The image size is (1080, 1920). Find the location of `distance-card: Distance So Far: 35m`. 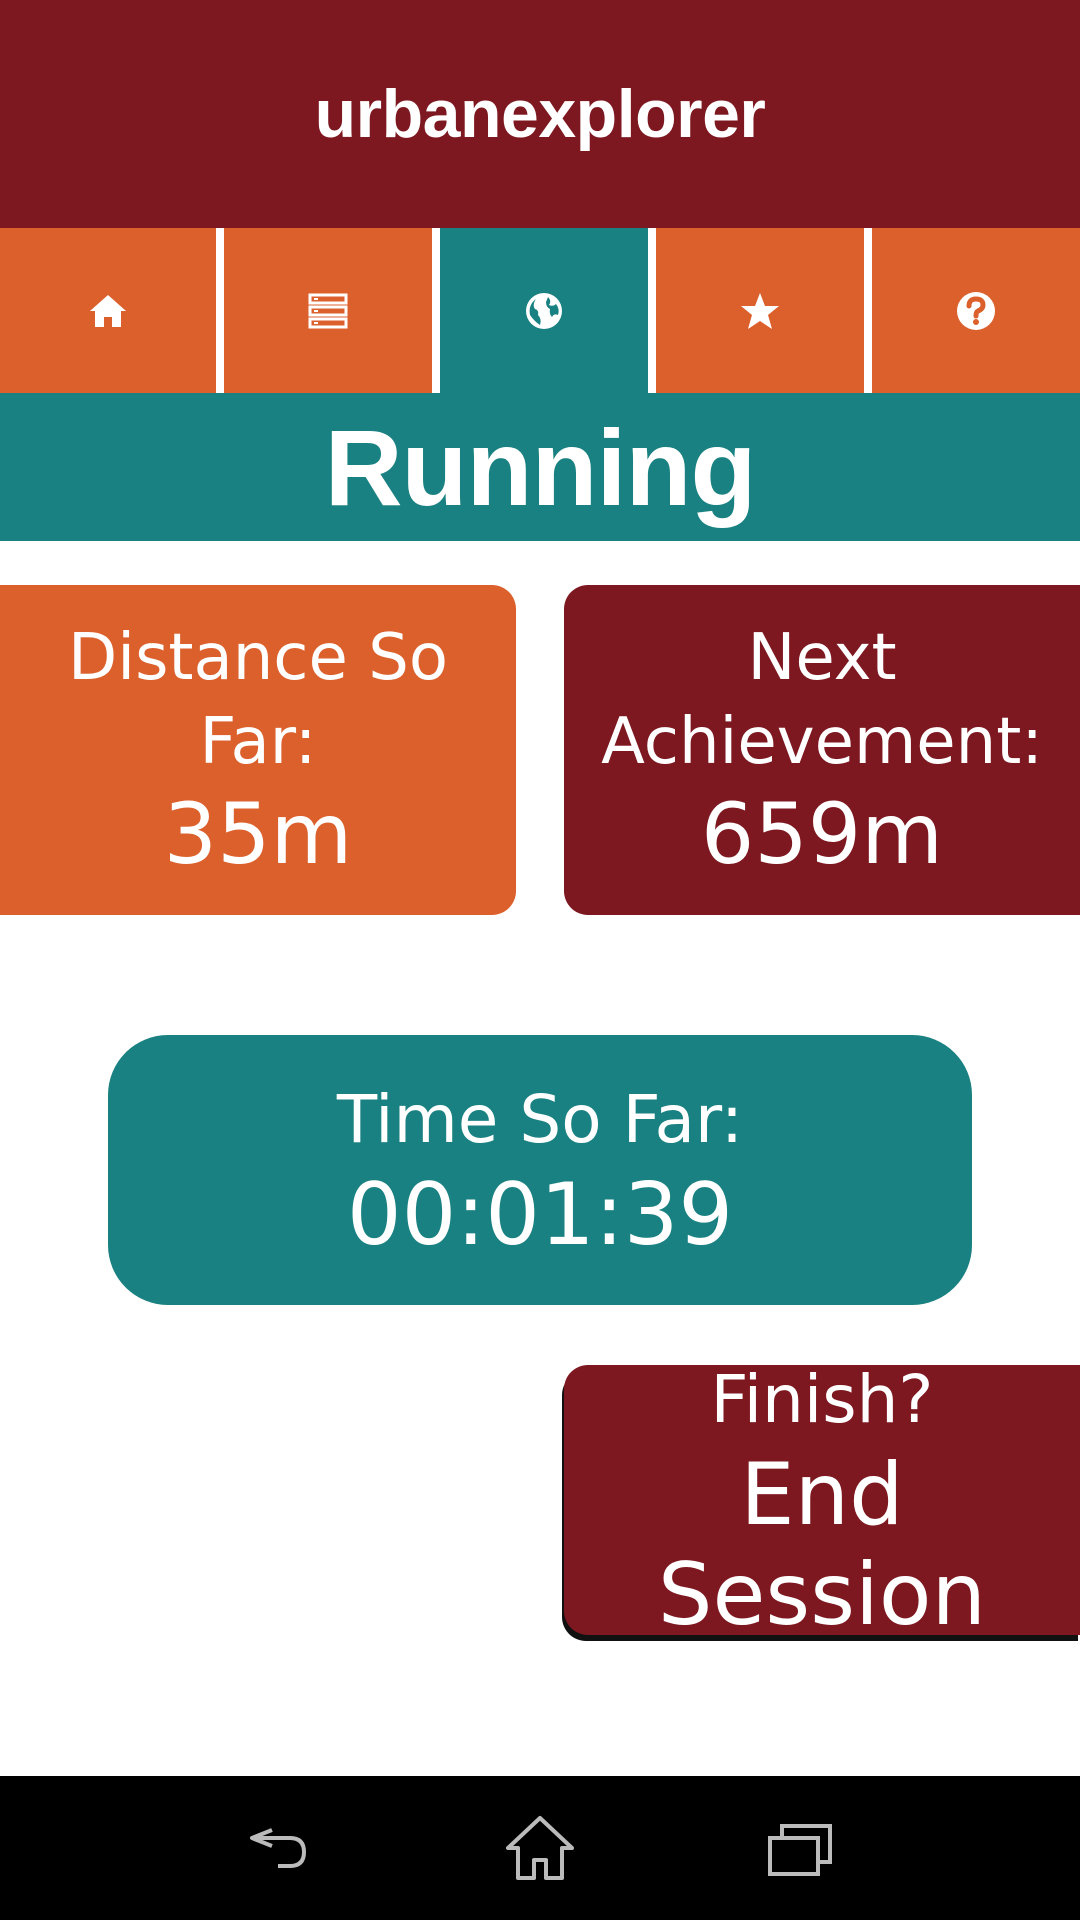

distance-card: Distance So Far: 35m is located at coordinates (258, 750).